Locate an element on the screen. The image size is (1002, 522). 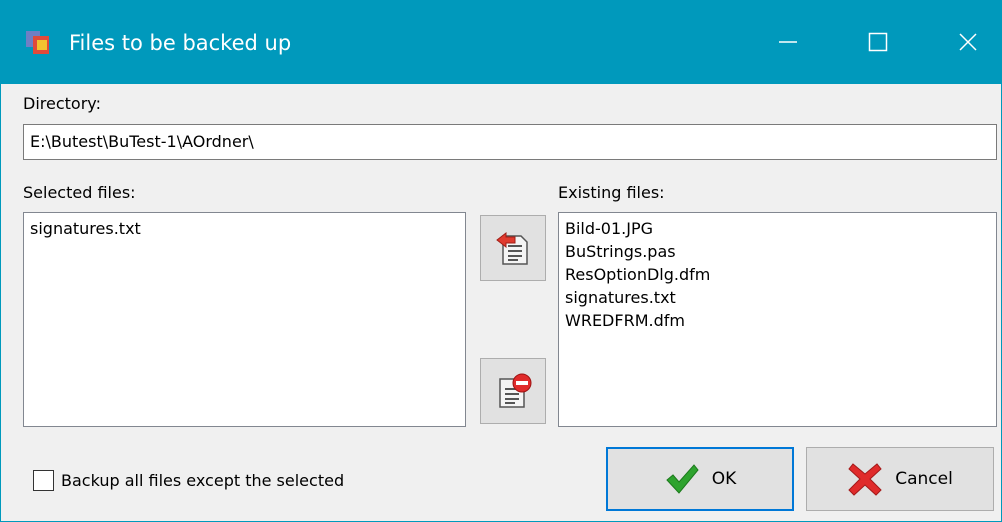
cancel-button: Cancel is located at coordinates (900, 479).